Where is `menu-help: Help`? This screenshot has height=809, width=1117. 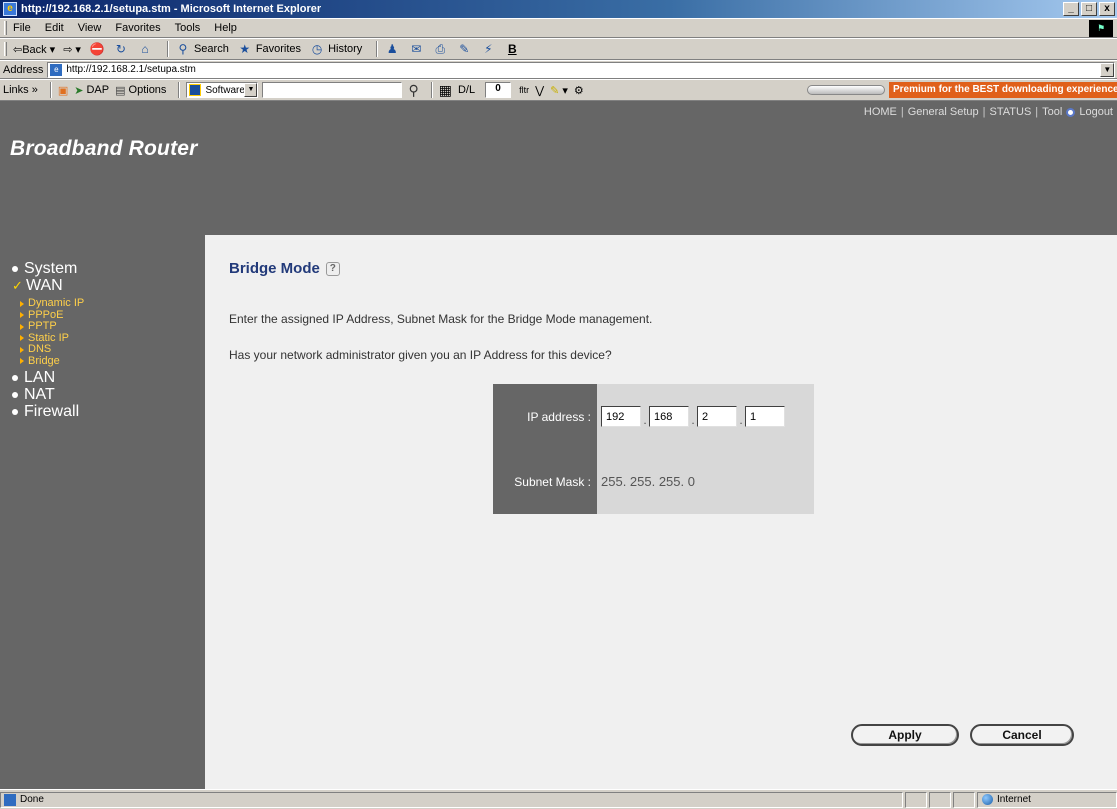
menu-help: Help is located at coordinates (225, 28).